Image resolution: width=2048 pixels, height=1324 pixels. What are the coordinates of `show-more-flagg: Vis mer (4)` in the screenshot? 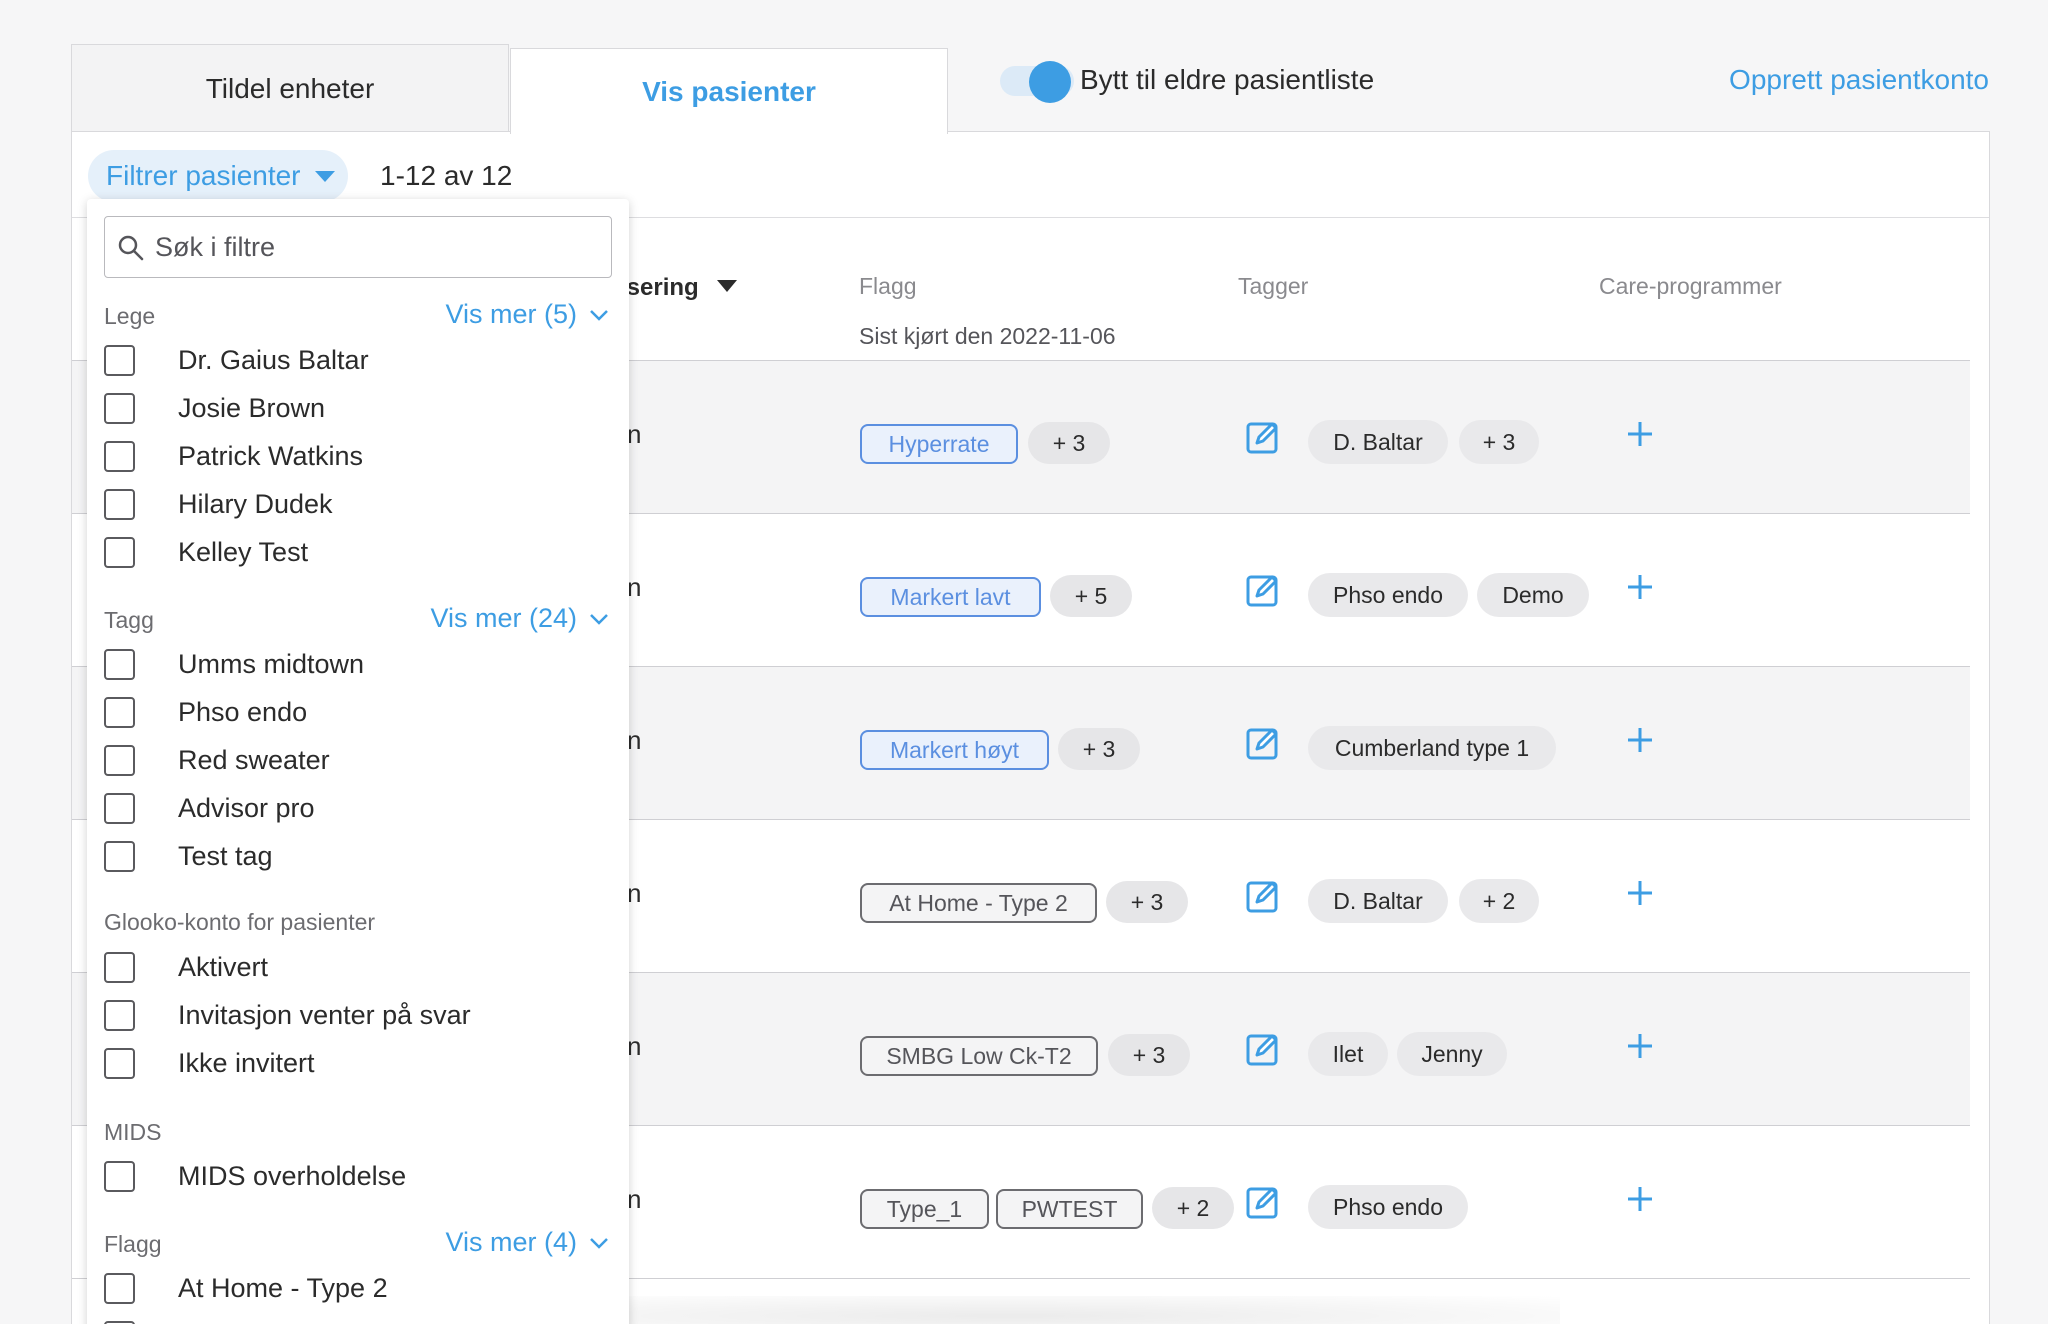 It's located at (527, 1242).